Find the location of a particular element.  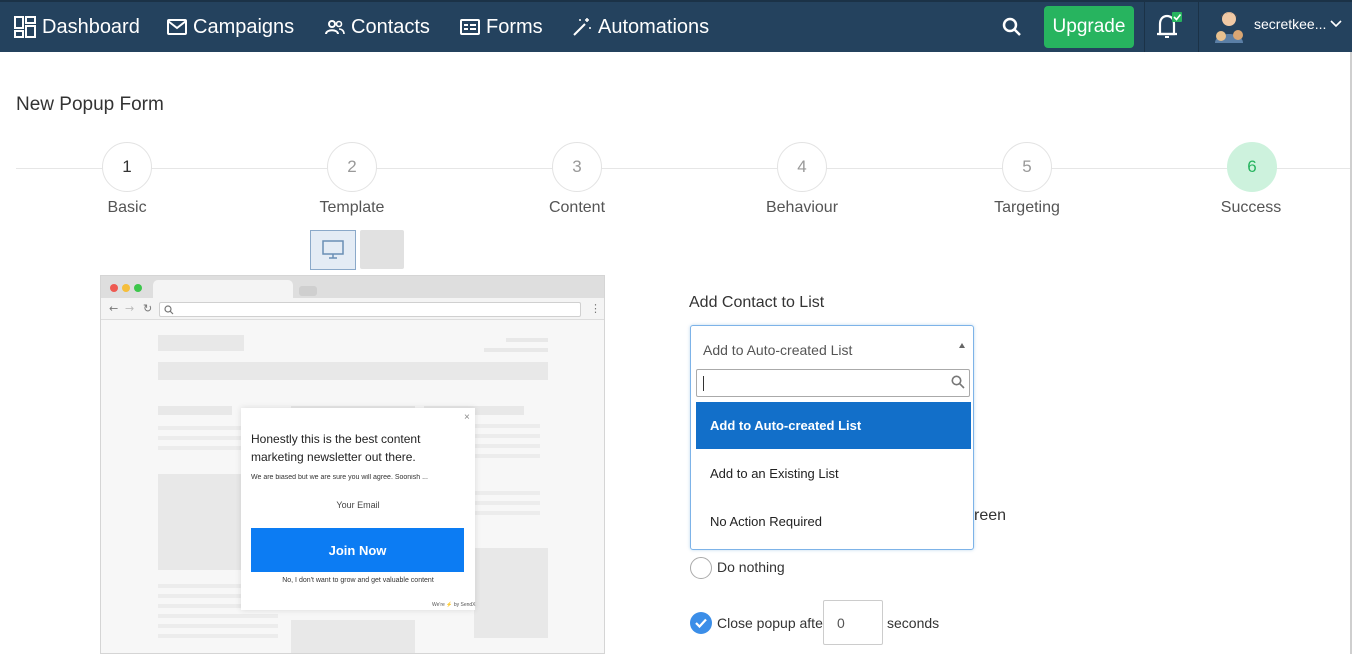

users-icon is located at coordinates (335, 27).